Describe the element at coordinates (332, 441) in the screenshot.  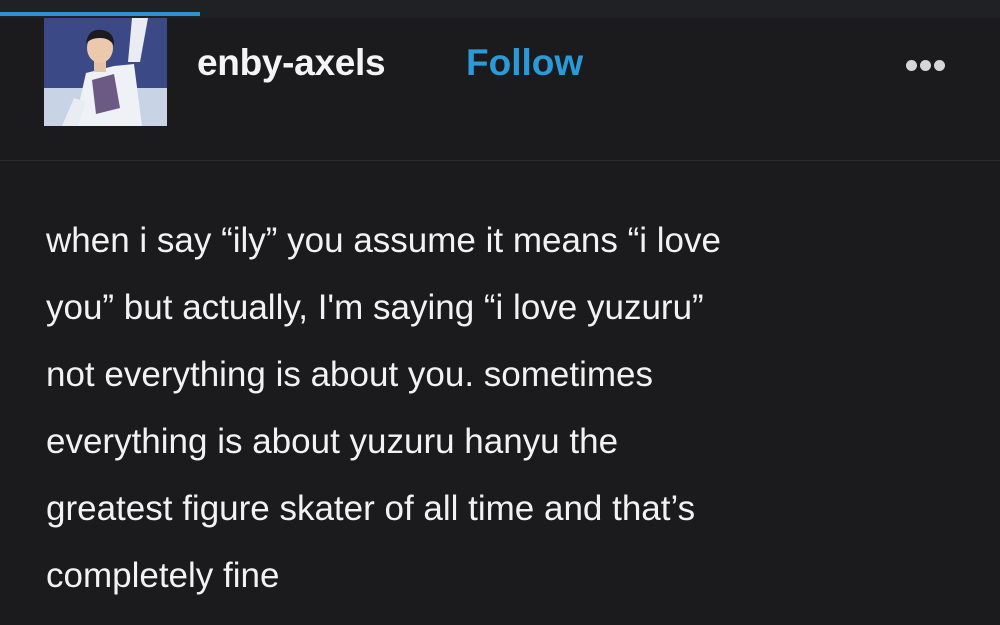
I see `post-line: everything is about yuzuru hanyu the` at that location.